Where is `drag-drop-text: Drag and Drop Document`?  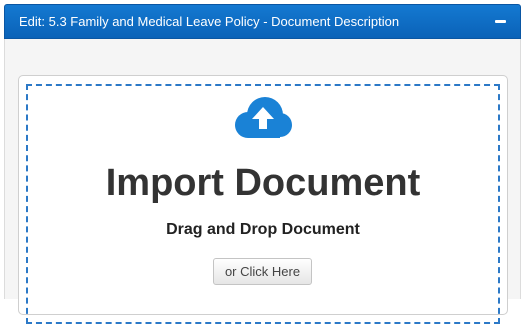
drag-drop-text: Drag and Drop Document is located at coordinates (263, 229).